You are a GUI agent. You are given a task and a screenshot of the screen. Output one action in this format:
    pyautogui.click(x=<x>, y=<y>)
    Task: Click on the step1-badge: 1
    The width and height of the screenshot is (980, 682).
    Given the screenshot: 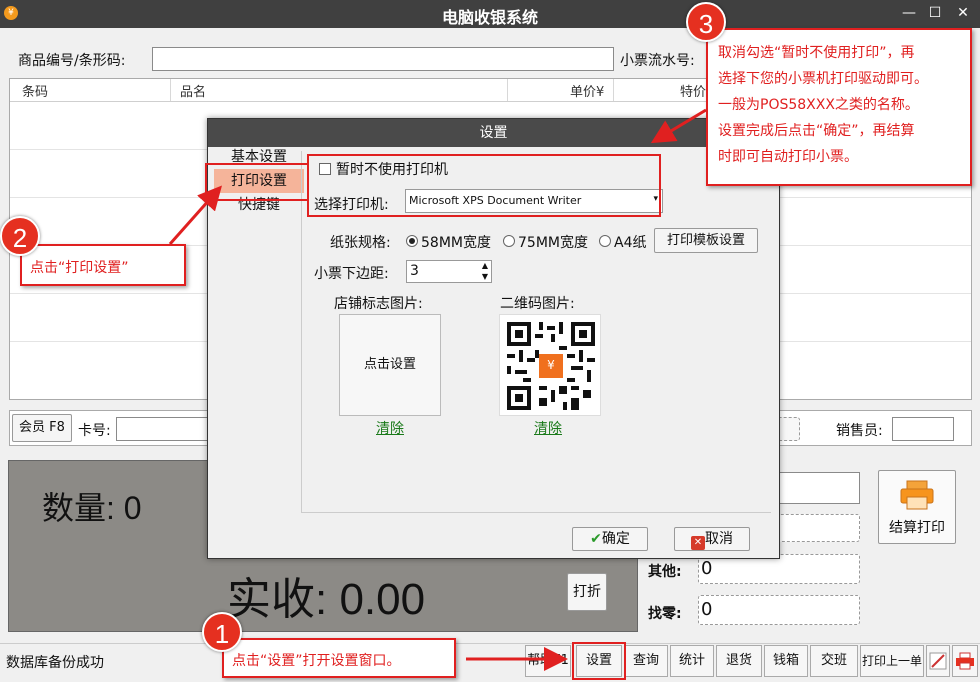 What is the action you would take?
    pyautogui.click(x=222, y=632)
    